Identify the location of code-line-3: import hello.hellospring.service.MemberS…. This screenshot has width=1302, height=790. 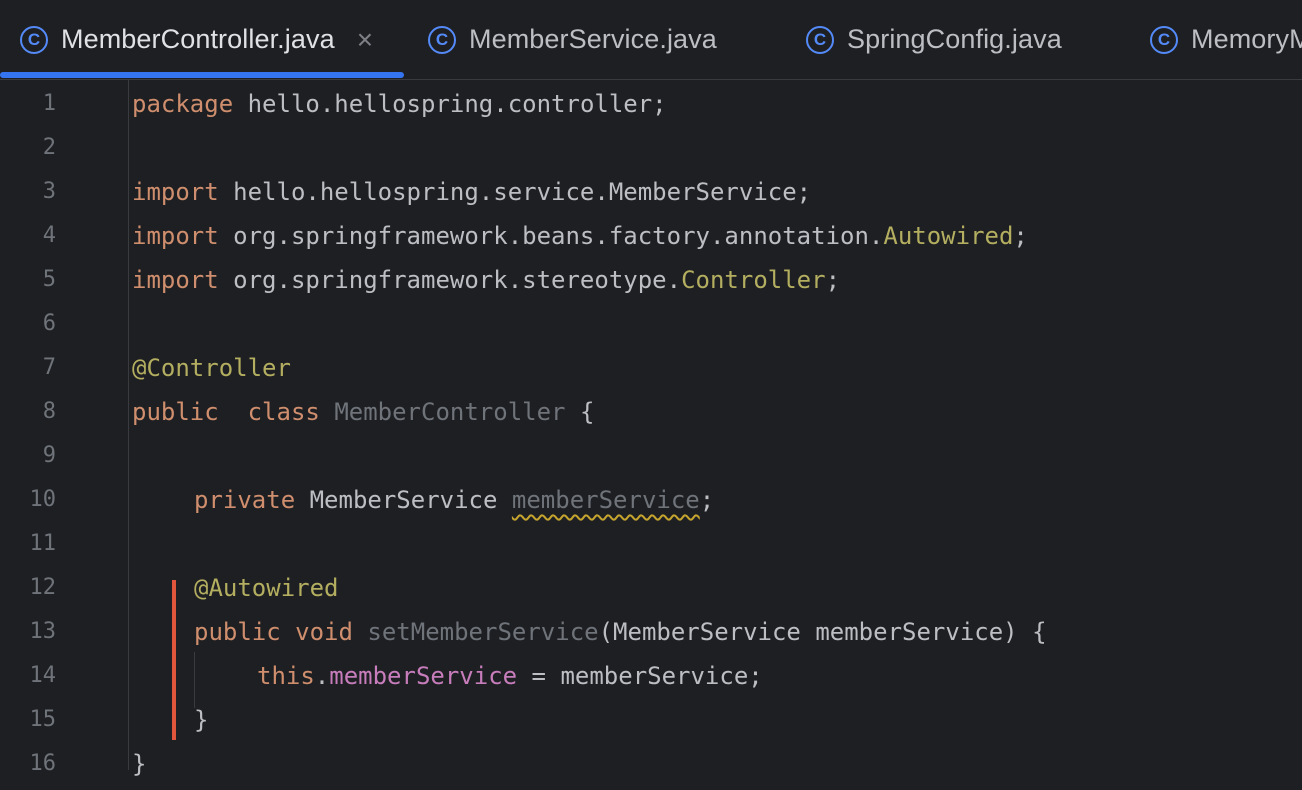
(471, 192).